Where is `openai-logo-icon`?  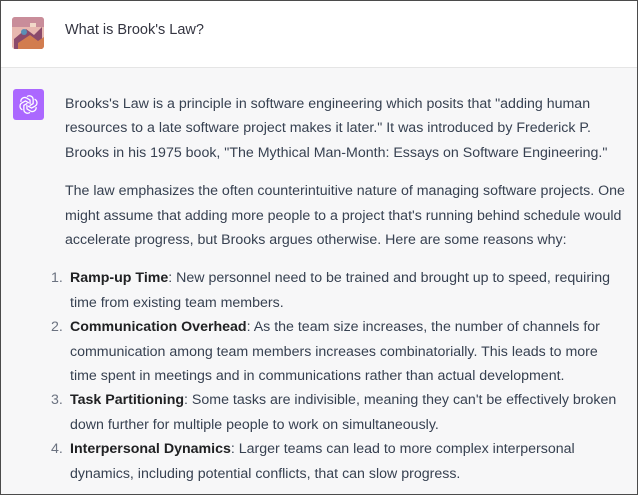 openai-logo-icon is located at coordinates (28, 104).